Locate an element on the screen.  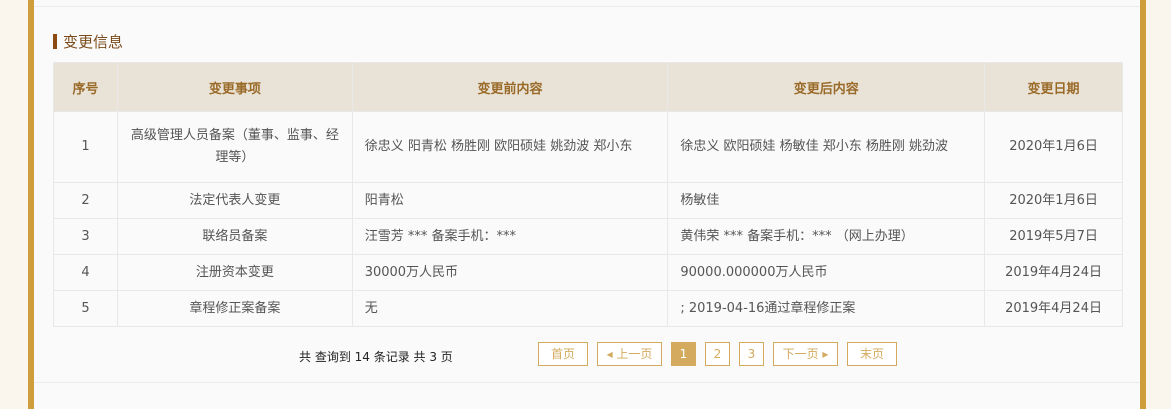
cell-date: 2019年5月7日 is located at coordinates (1053, 236).